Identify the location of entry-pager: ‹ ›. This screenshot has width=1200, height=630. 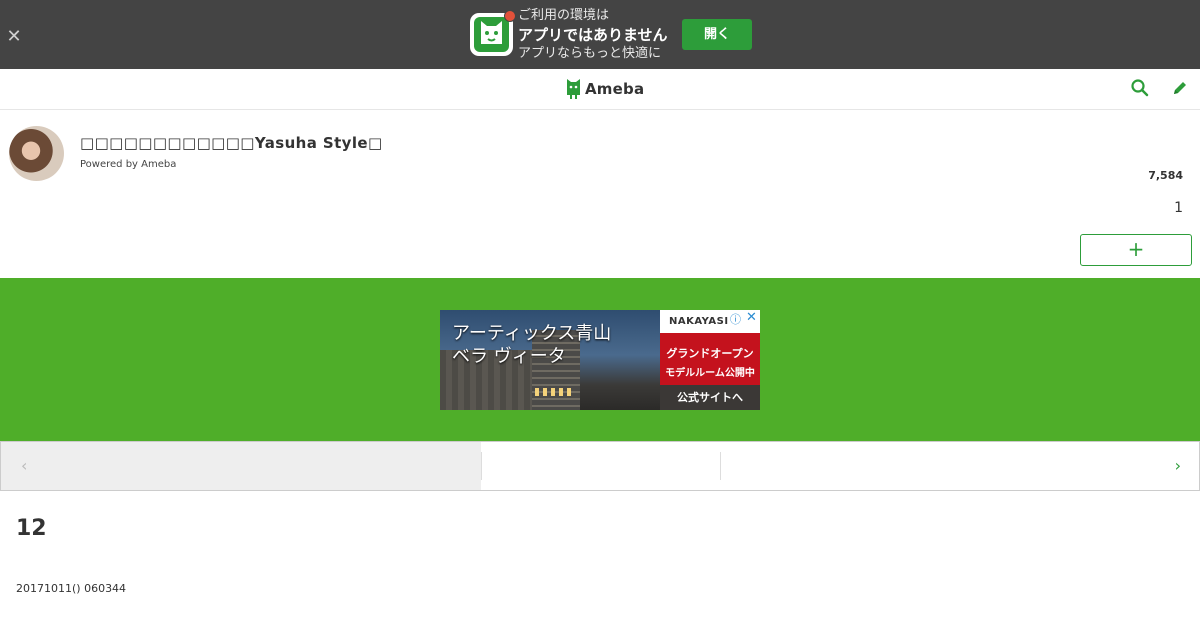
(600, 466).